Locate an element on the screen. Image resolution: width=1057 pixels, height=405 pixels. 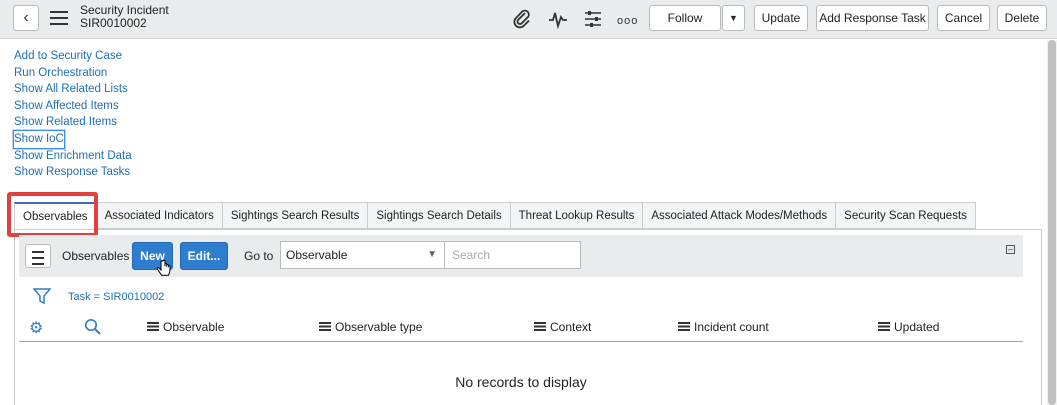
filter-breadcrumb: Task = SIR0010002 is located at coordinates (116, 297).